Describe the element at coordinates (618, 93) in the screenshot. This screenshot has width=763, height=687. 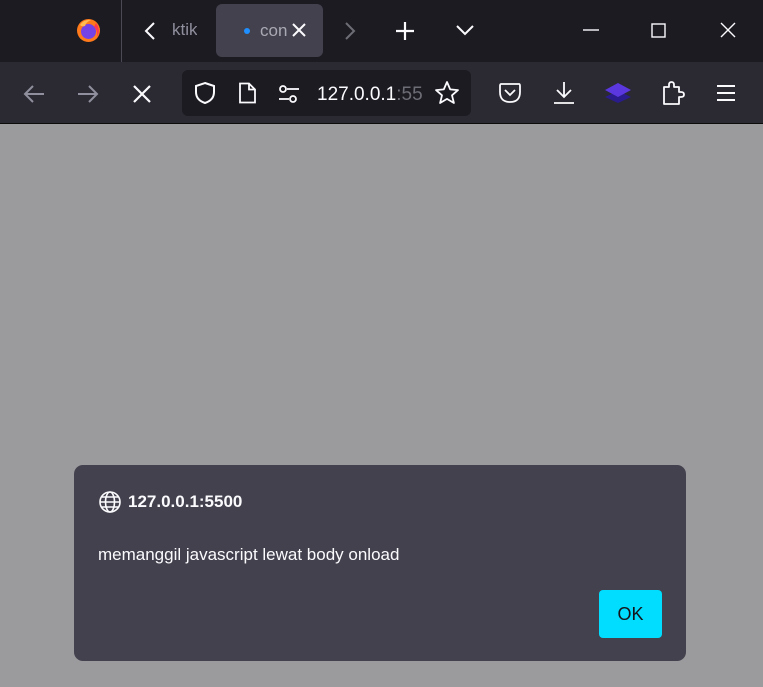
I see `extension-layers-icon` at that location.